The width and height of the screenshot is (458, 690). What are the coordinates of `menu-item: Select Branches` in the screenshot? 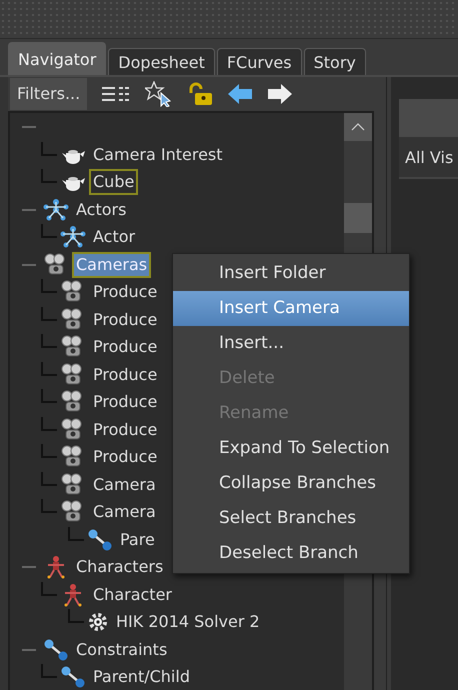 It's located at (291, 518).